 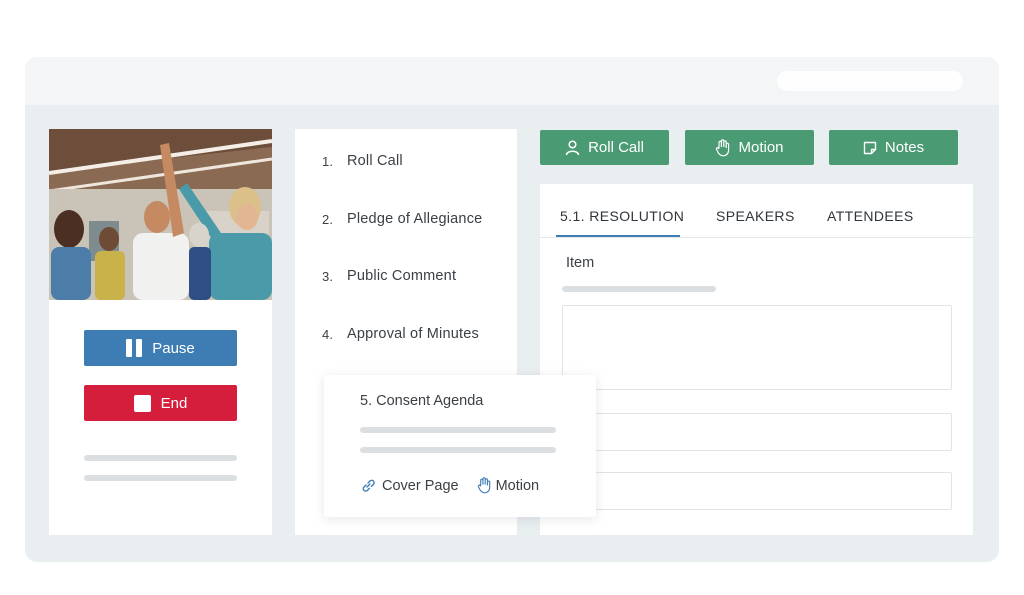 I want to click on pause-icon, so click(x=134, y=348).